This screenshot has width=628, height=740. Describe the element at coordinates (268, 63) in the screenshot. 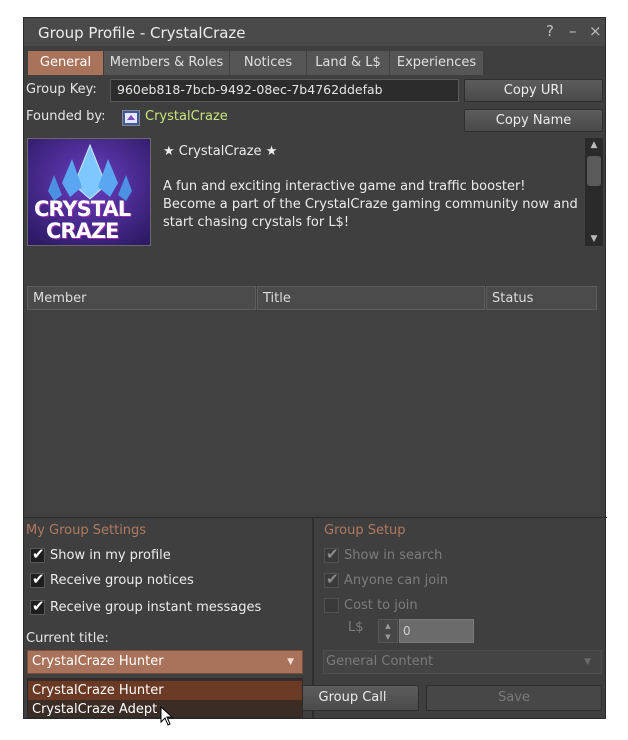

I see `tab-notices: Notices` at that location.